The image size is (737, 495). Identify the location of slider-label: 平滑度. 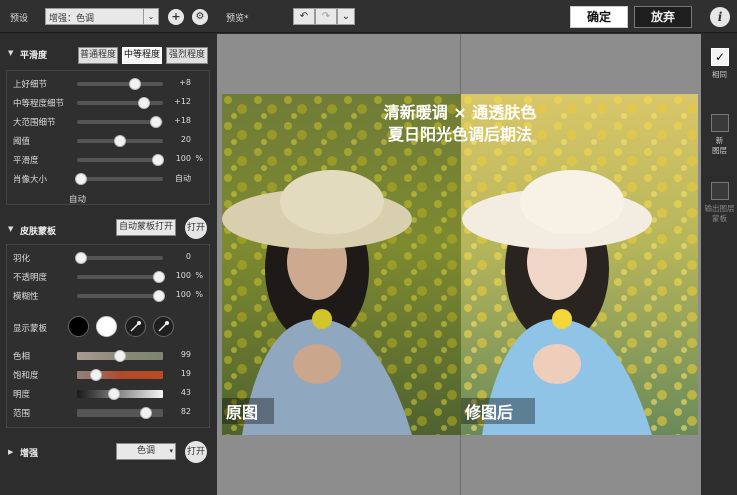
(26, 161).